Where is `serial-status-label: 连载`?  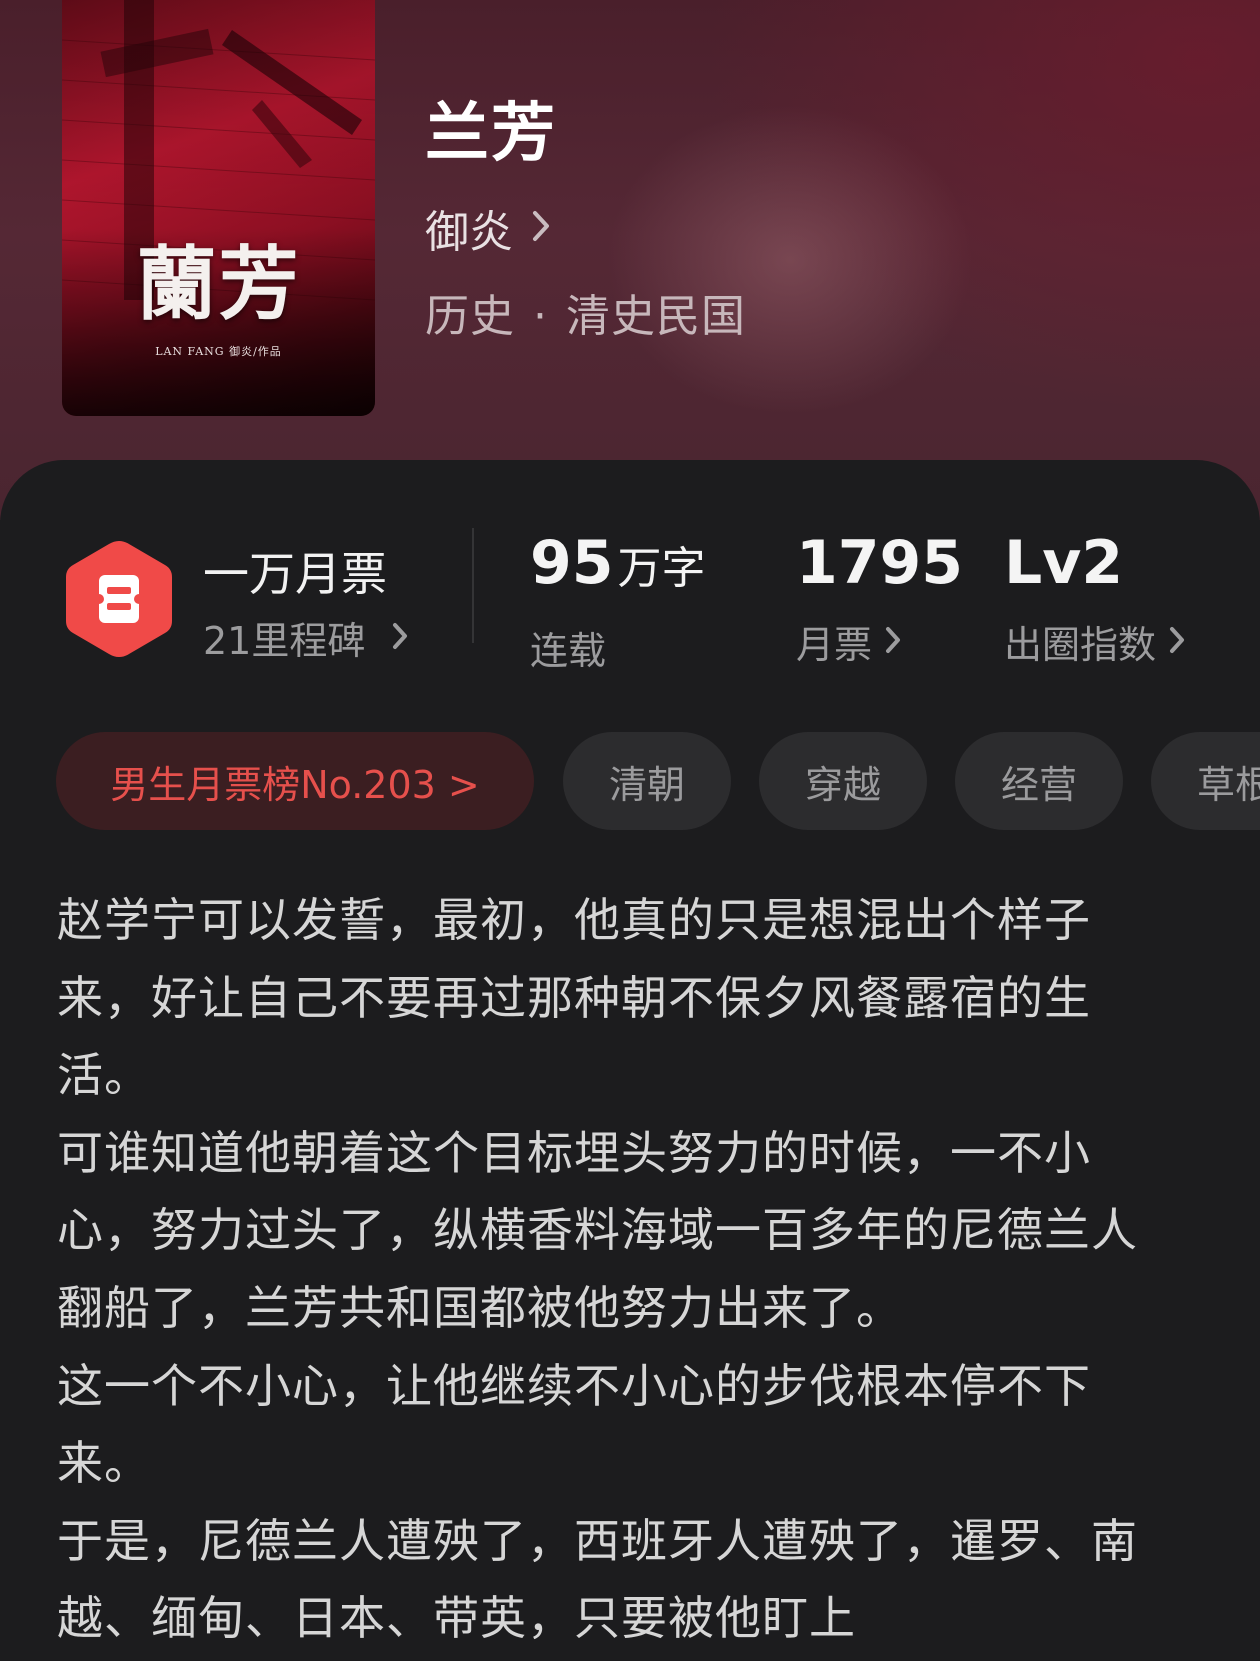
serial-status-label: 连载 is located at coordinates (568, 651).